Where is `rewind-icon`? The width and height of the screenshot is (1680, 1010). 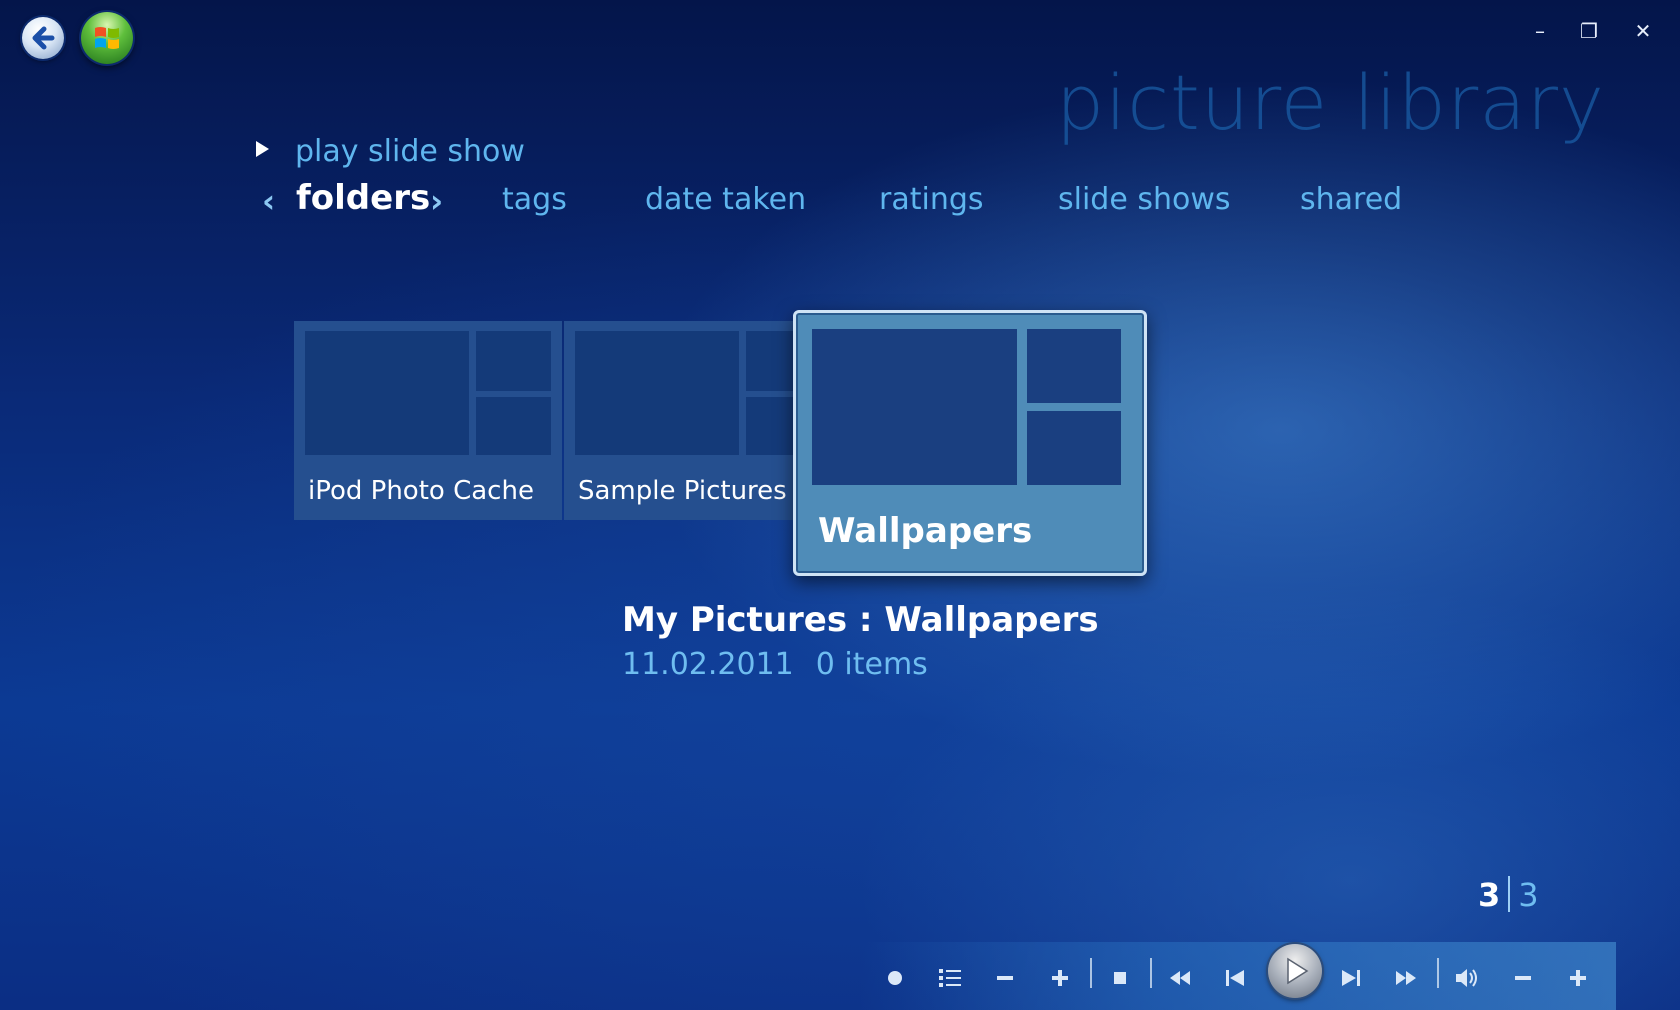
rewind-icon is located at coordinates (1180, 978).